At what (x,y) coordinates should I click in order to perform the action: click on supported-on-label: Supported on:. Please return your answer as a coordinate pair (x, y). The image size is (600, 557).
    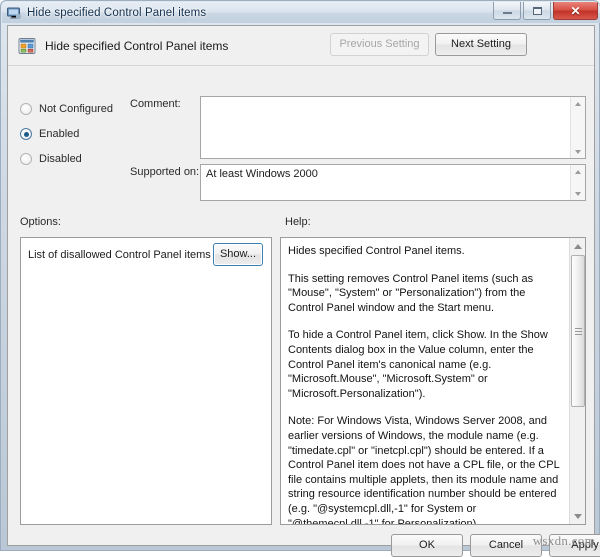
    Looking at the image, I should click on (165, 172).